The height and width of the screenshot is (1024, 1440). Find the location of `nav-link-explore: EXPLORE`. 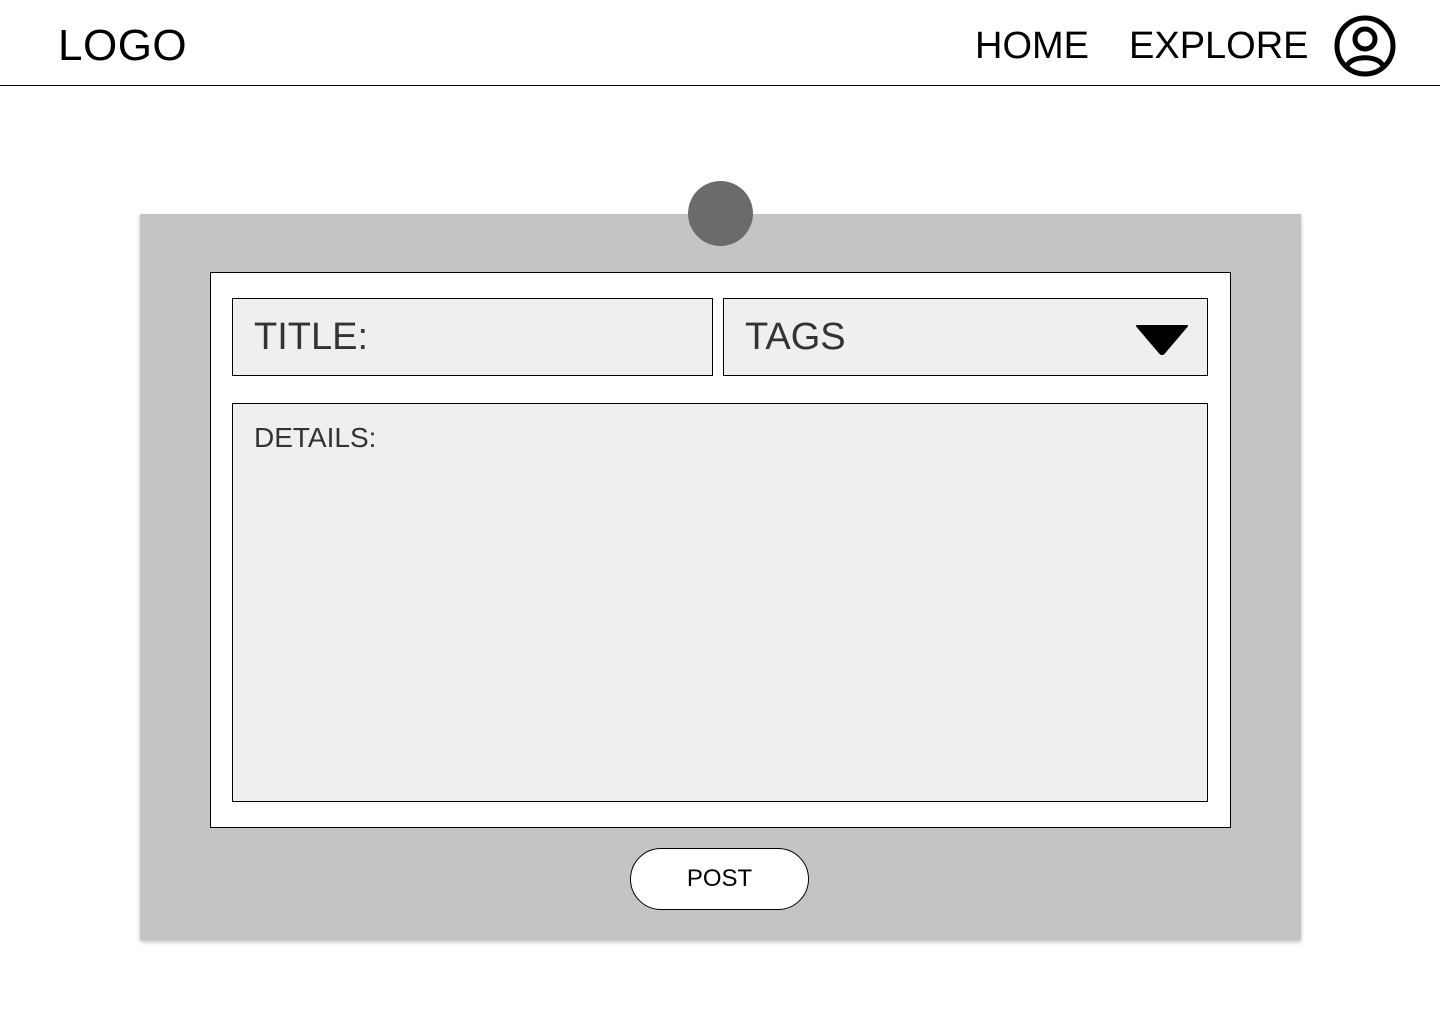

nav-link-explore: EXPLORE is located at coordinates (1219, 46).